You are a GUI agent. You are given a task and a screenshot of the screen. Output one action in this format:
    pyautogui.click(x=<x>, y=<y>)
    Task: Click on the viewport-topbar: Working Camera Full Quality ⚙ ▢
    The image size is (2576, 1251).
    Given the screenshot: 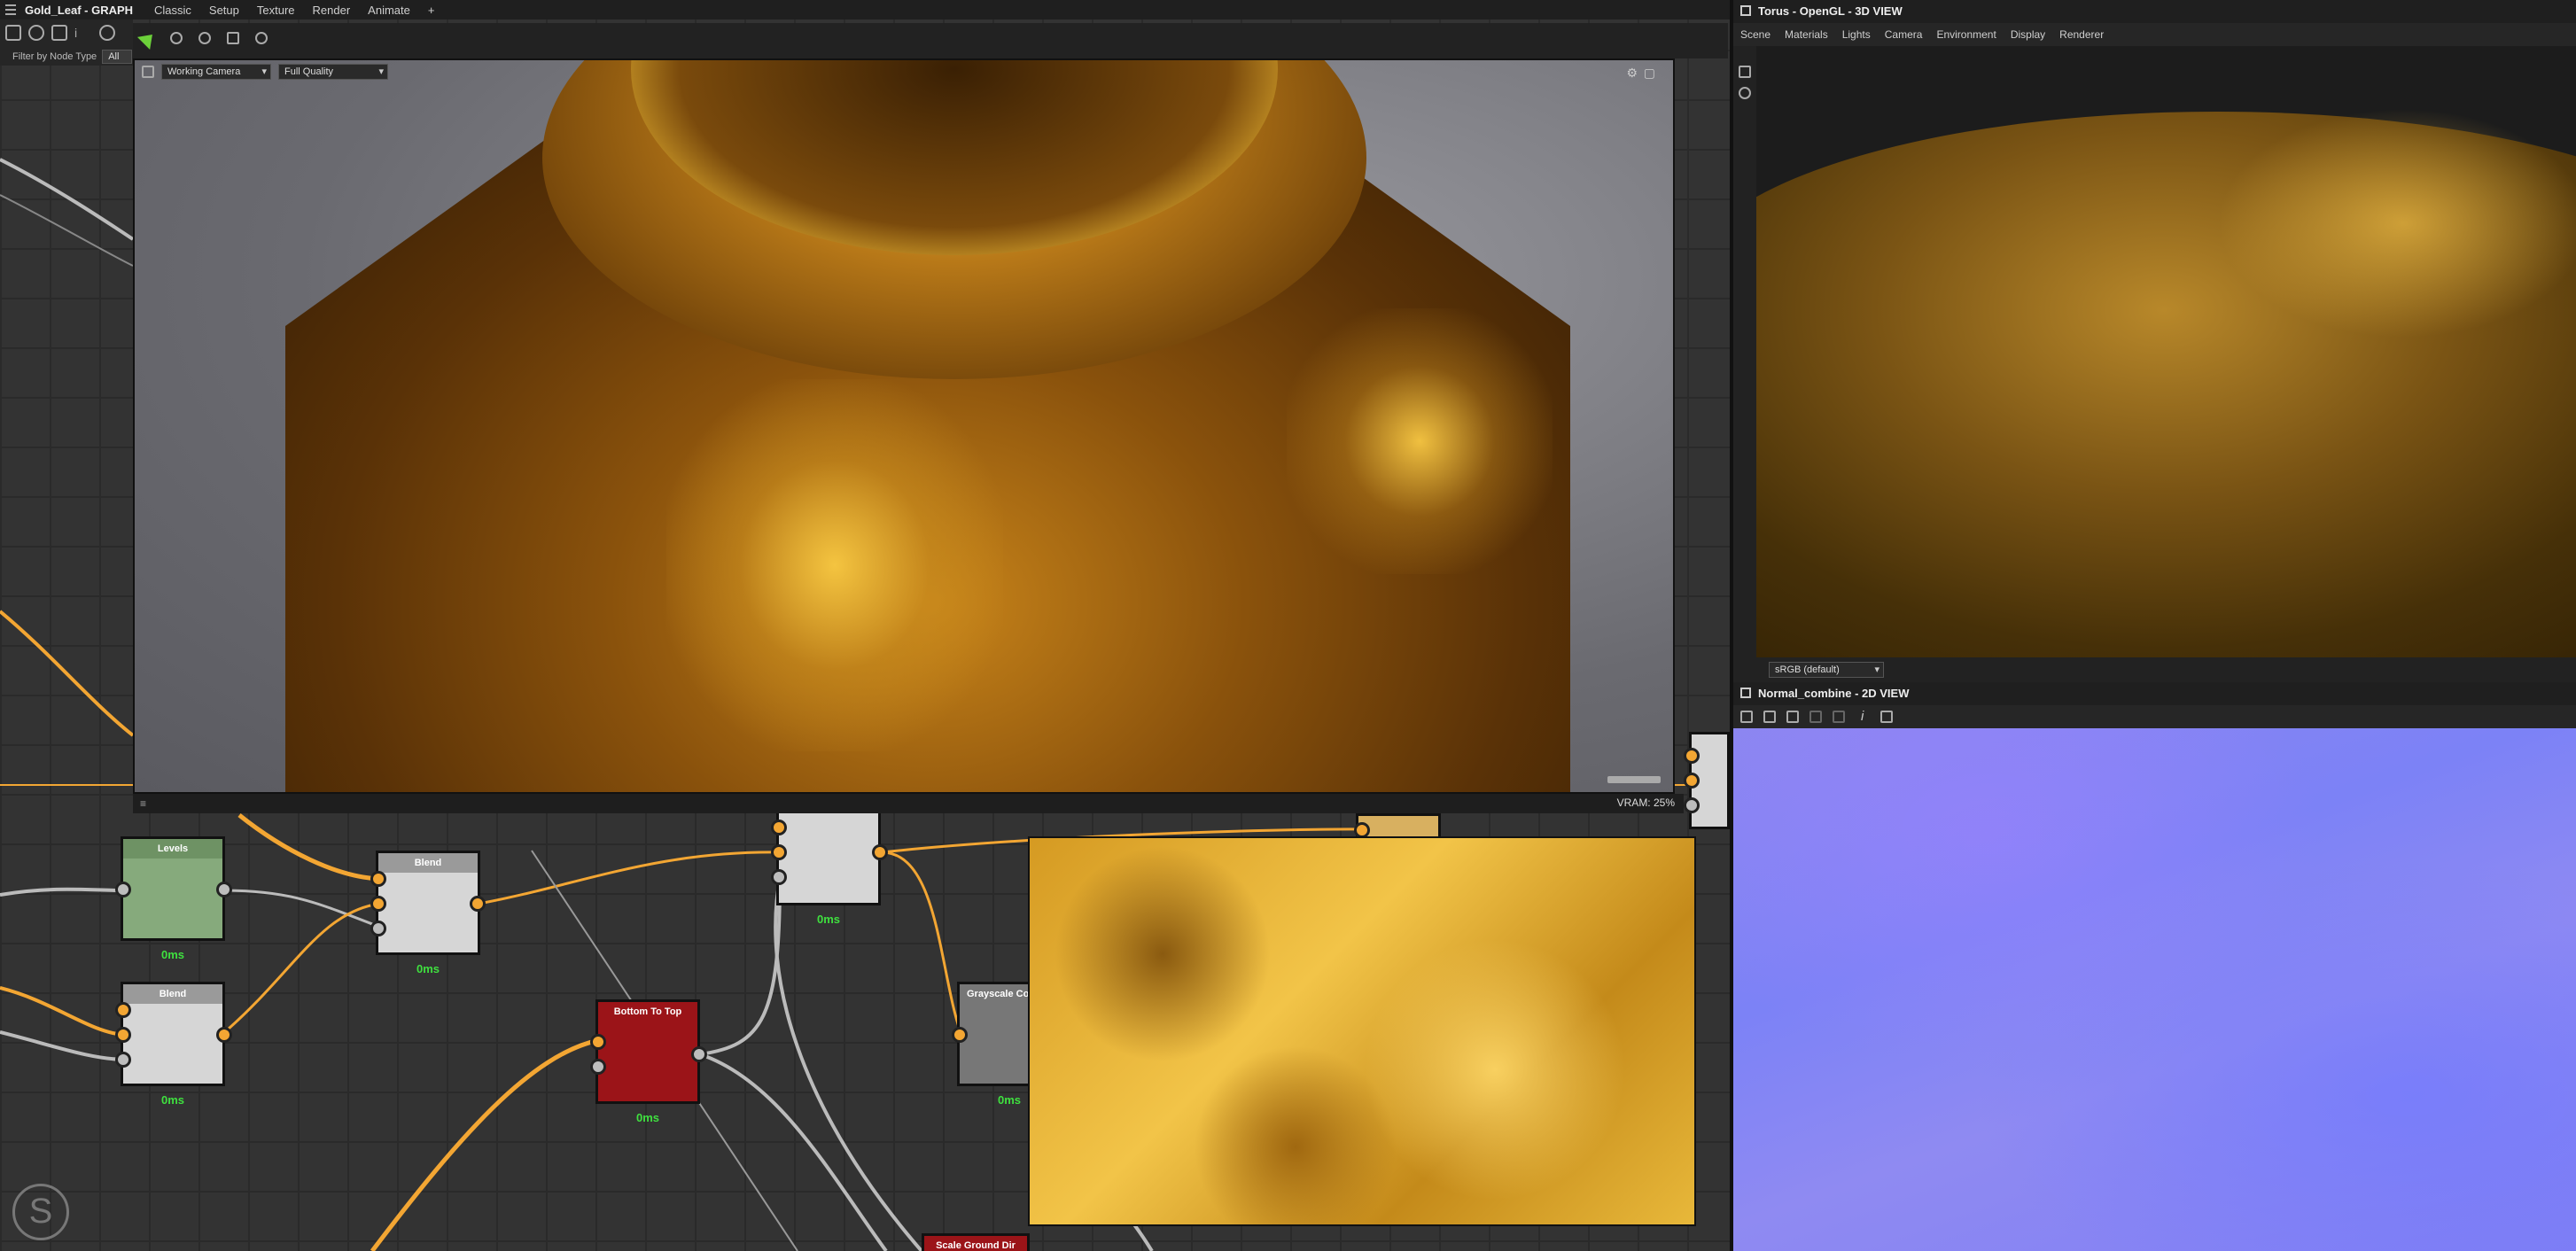 What is the action you would take?
    pyautogui.click(x=904, y=71)
    